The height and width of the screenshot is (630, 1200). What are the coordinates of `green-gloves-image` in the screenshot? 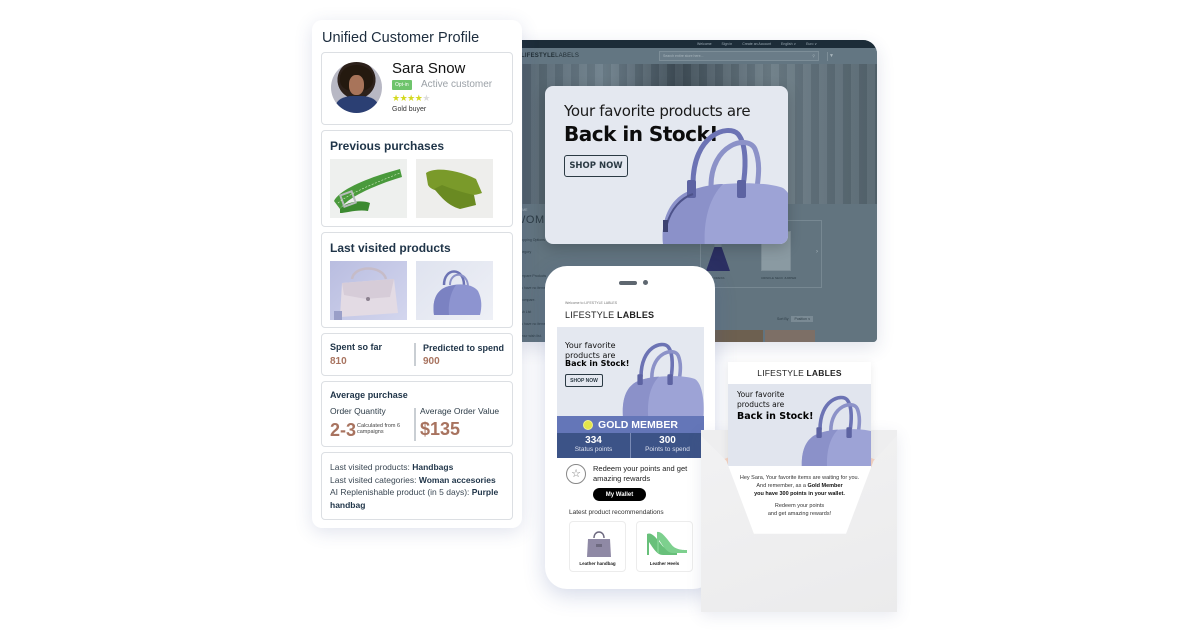 It's located at (454, 188).